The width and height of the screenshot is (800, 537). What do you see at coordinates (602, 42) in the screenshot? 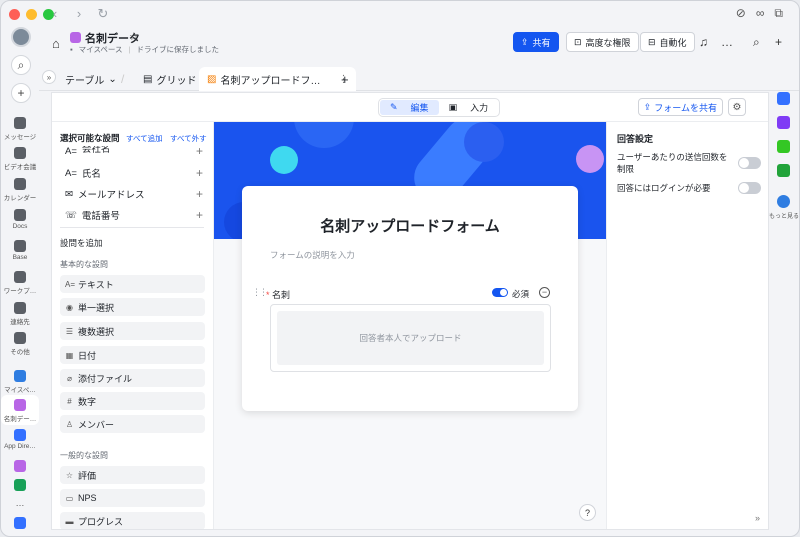
I see `advanced-permissions-button: ⊡ 高度な権限` at bounding box center [602, 42].